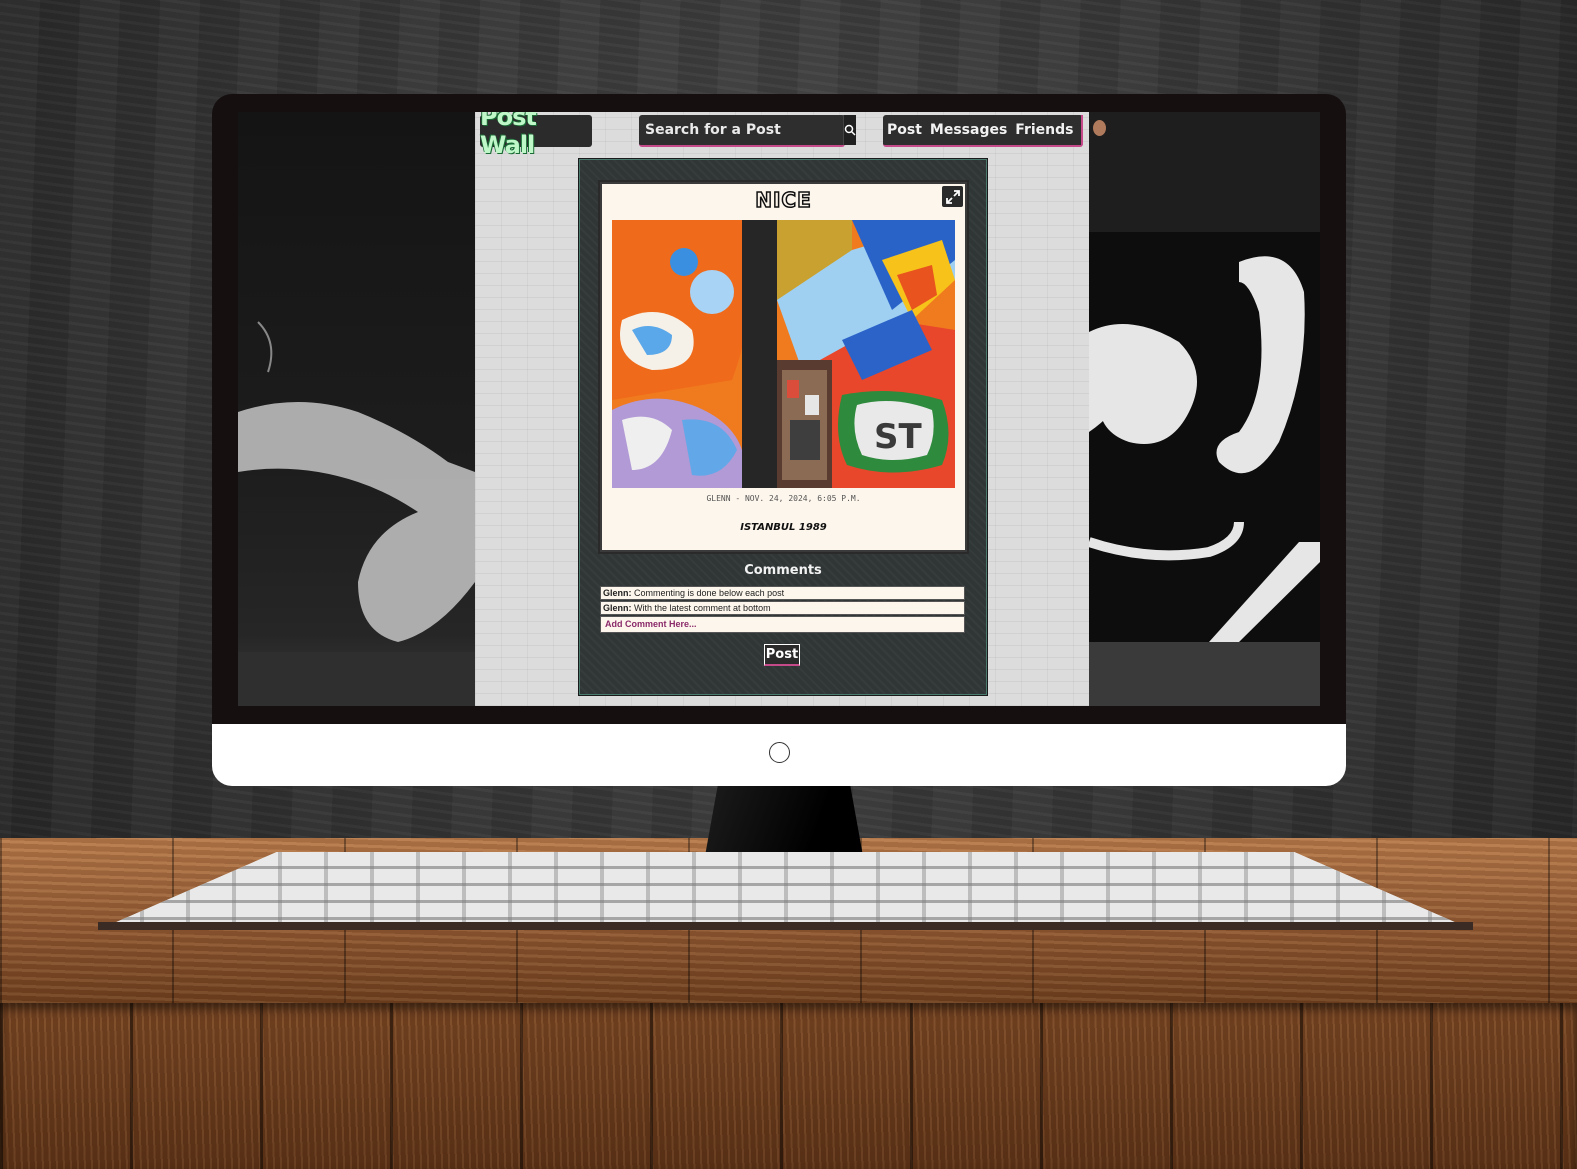 The image size is (1577, 1169). I want to click on nav-post: Post, so click(904, 130).